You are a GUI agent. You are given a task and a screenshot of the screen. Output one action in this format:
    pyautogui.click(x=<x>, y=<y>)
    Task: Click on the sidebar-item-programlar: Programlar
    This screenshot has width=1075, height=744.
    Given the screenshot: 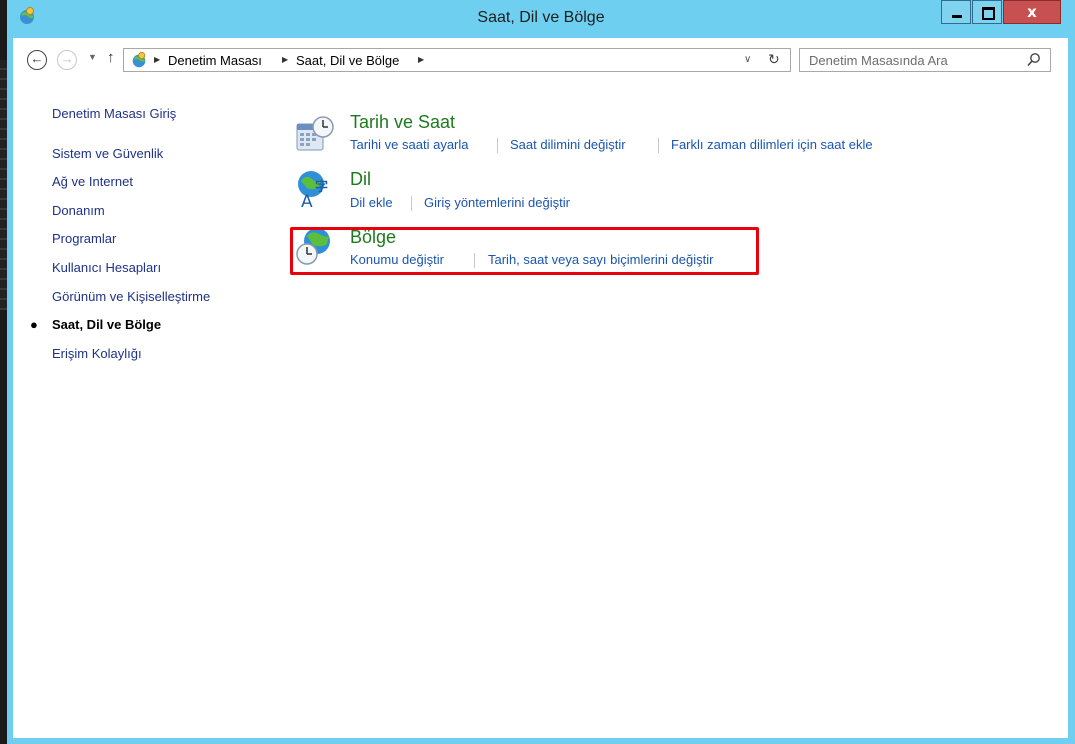 What is the action you would take?
    pyautogui.click(x=84, y=238)
    